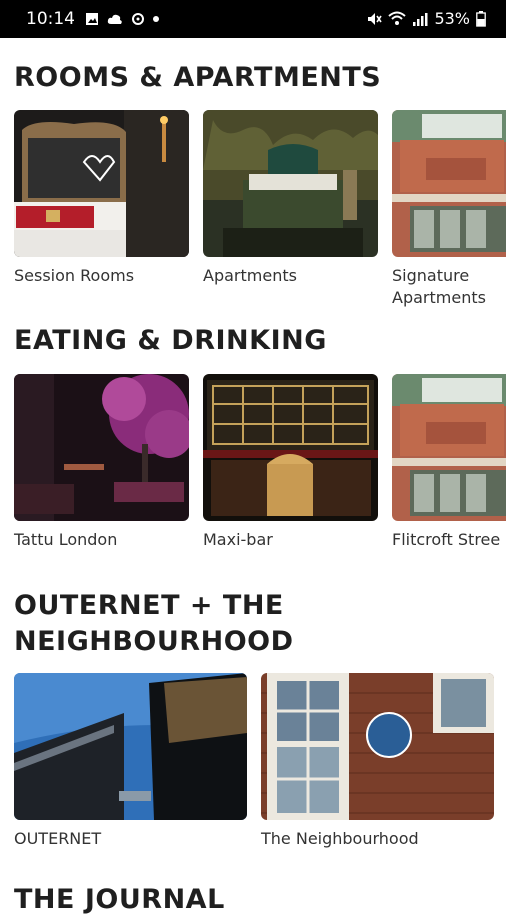 Image resolution: width=506 pixels, height=918 pixels. What do you see at coordinates (340, 838) in the screenshot?
I see `card-label: The Neighbourhood` at bounding box center [340, 838].